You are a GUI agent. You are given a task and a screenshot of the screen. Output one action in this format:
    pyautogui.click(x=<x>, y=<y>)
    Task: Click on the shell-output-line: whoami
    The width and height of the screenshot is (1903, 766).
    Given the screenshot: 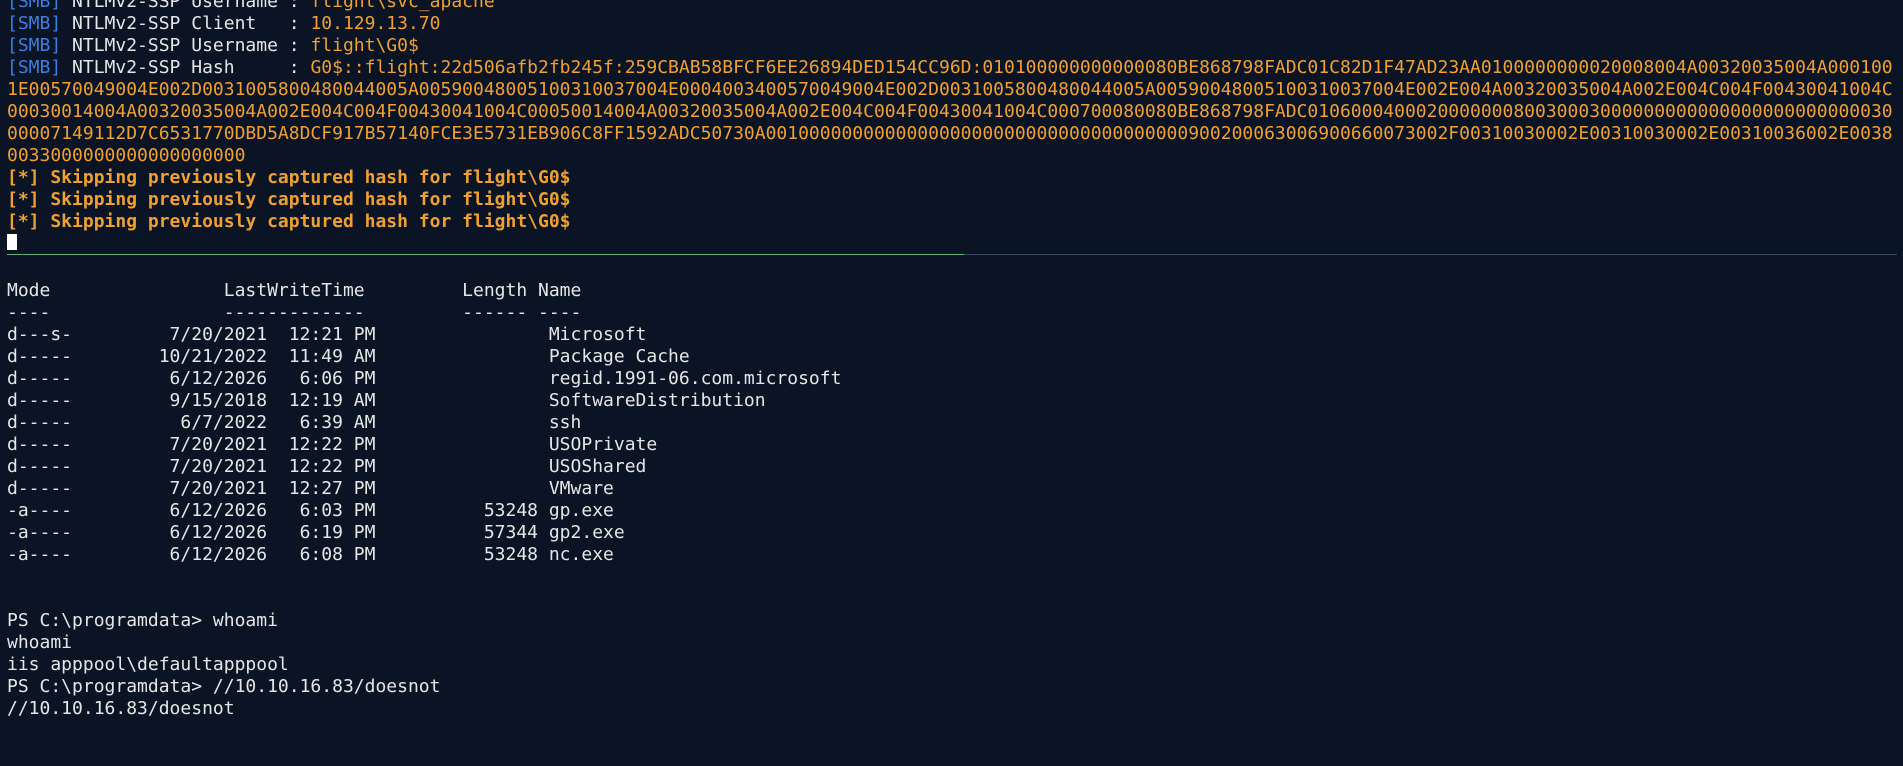 What is the action you would take?
    pyautogui.click(x=40, y=642)
    